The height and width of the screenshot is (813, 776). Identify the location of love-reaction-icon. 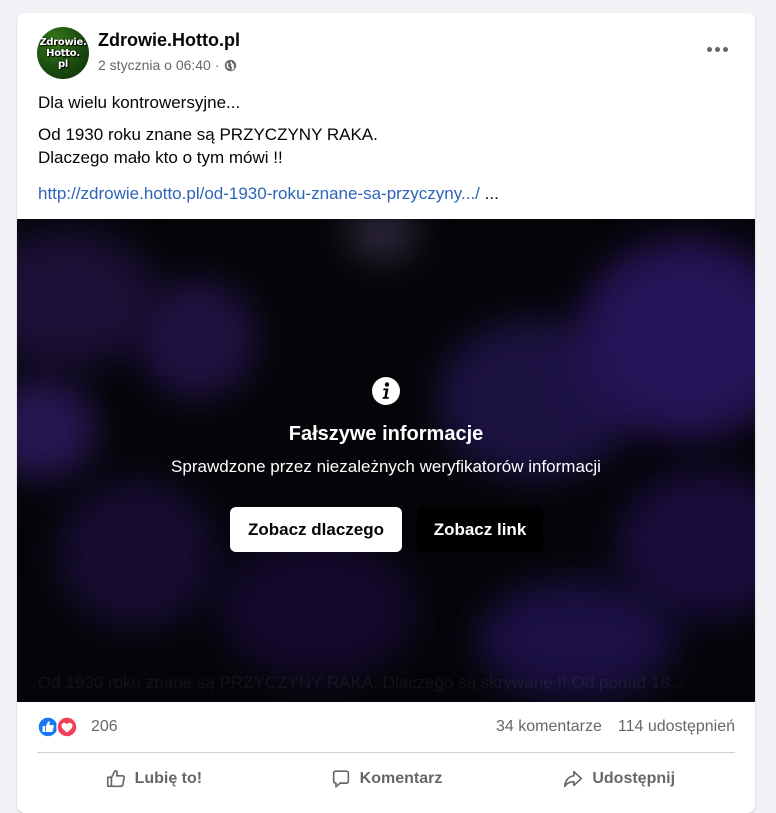
(67, 727).